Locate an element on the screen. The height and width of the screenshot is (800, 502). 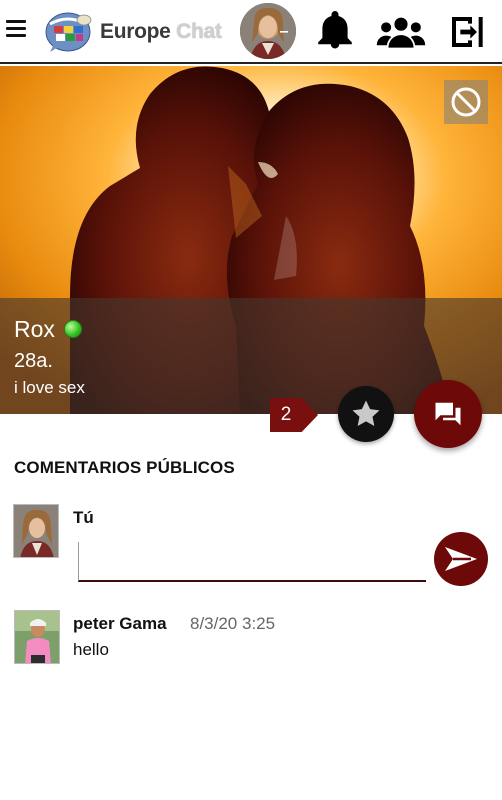
user-avatar-image is located at coordinates (268, 31).